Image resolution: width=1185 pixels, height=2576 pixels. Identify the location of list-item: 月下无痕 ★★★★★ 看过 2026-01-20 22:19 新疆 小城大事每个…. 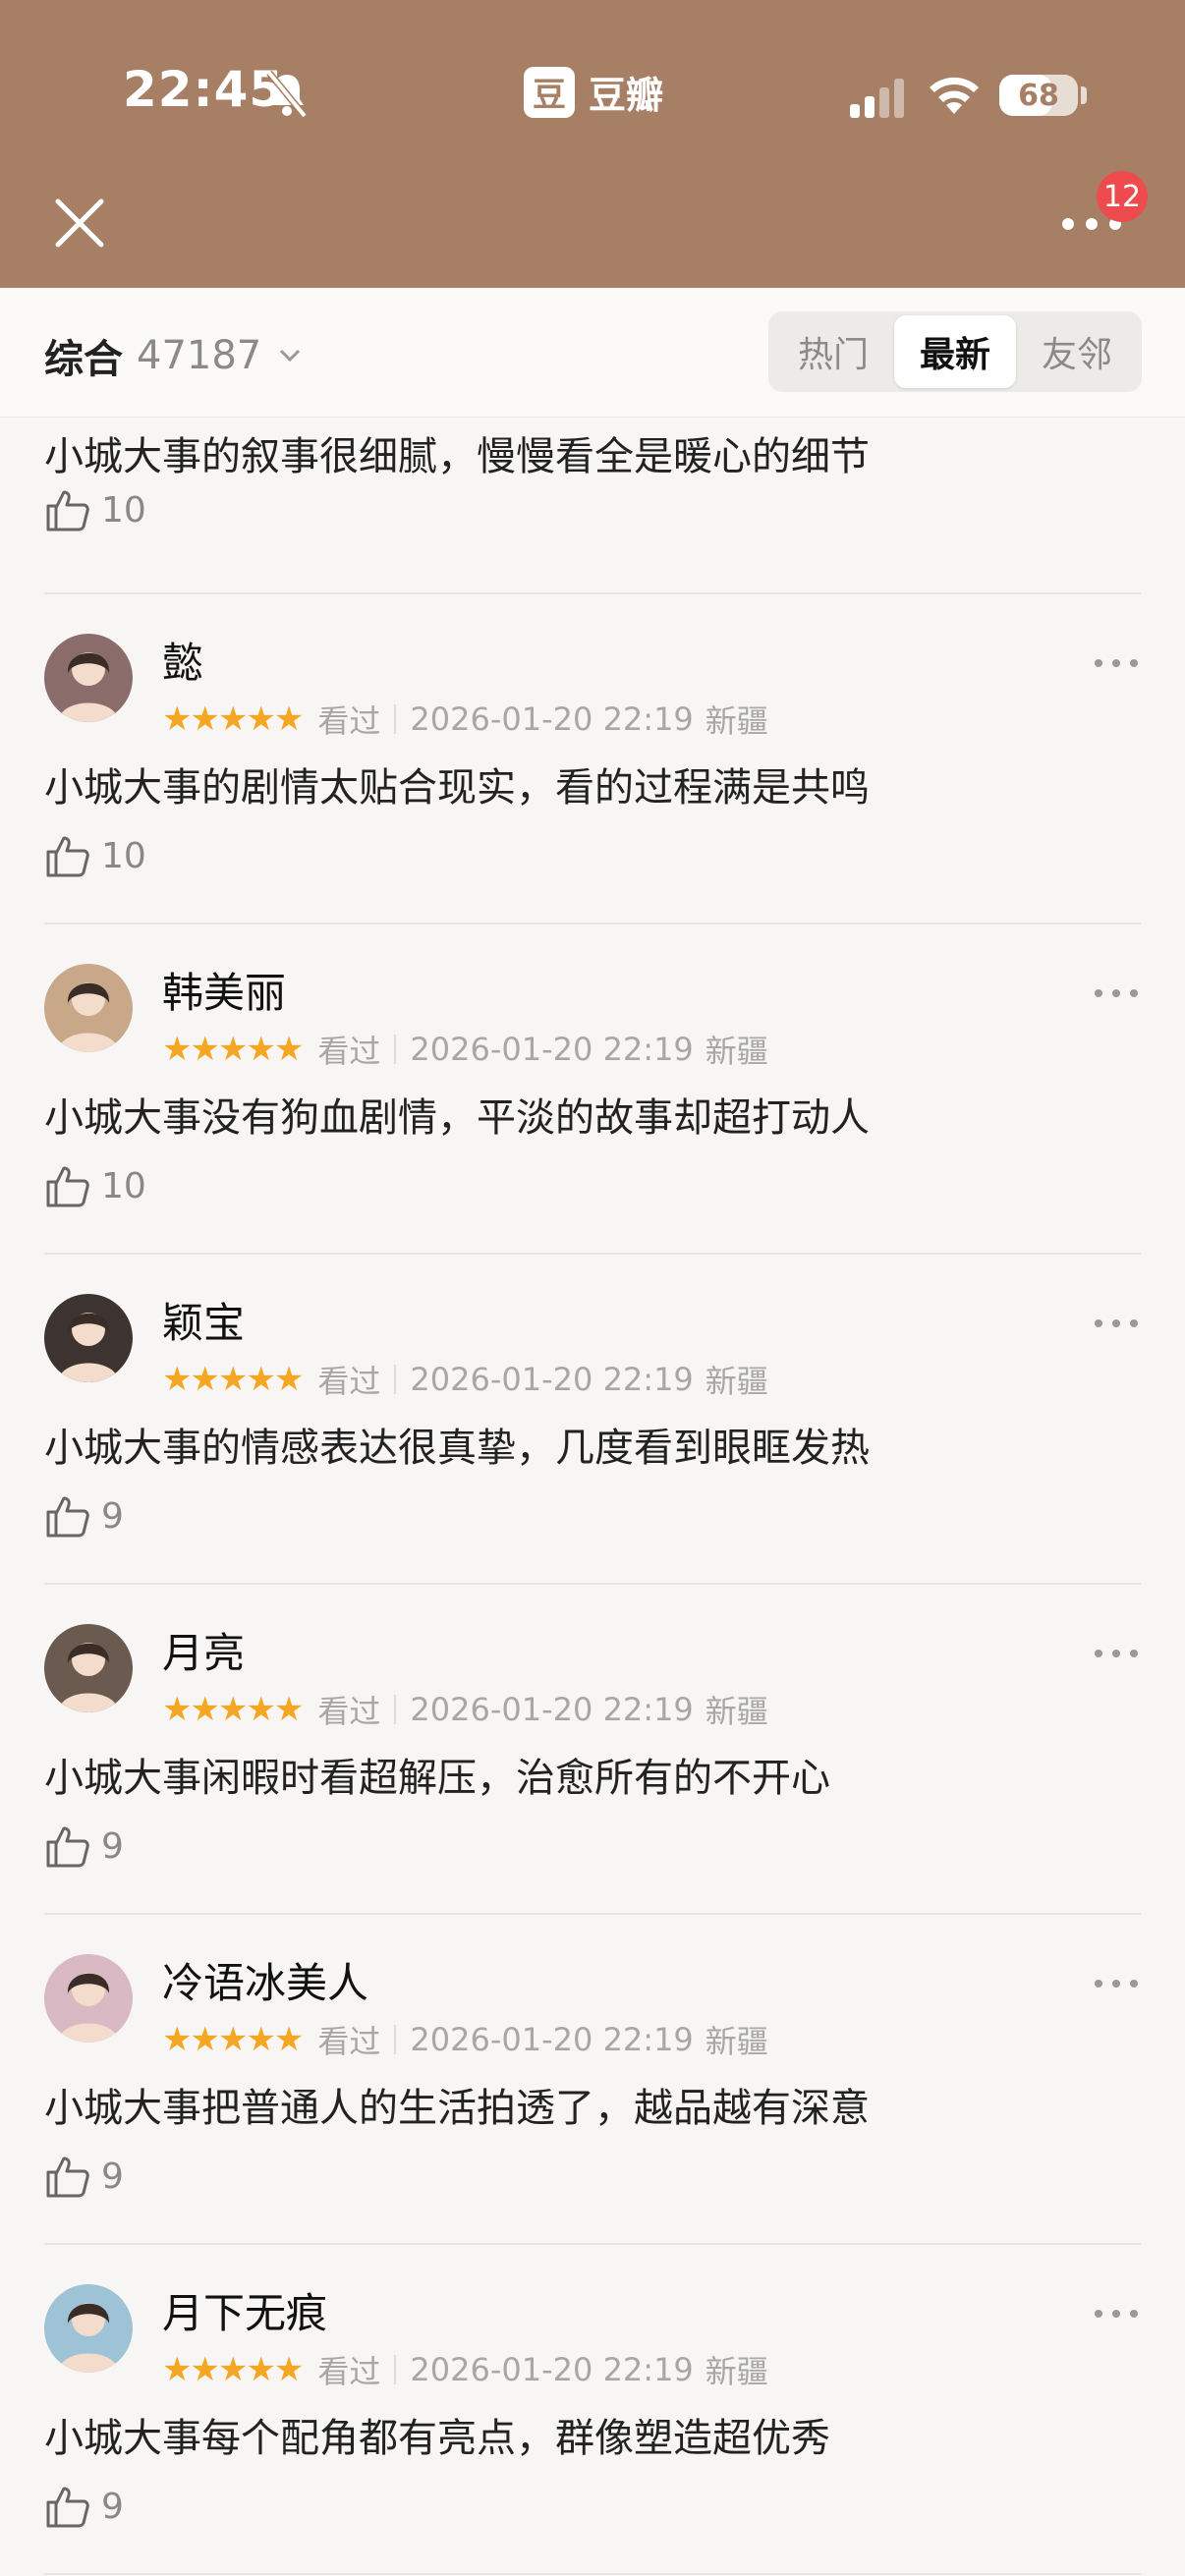
(592, 2410).